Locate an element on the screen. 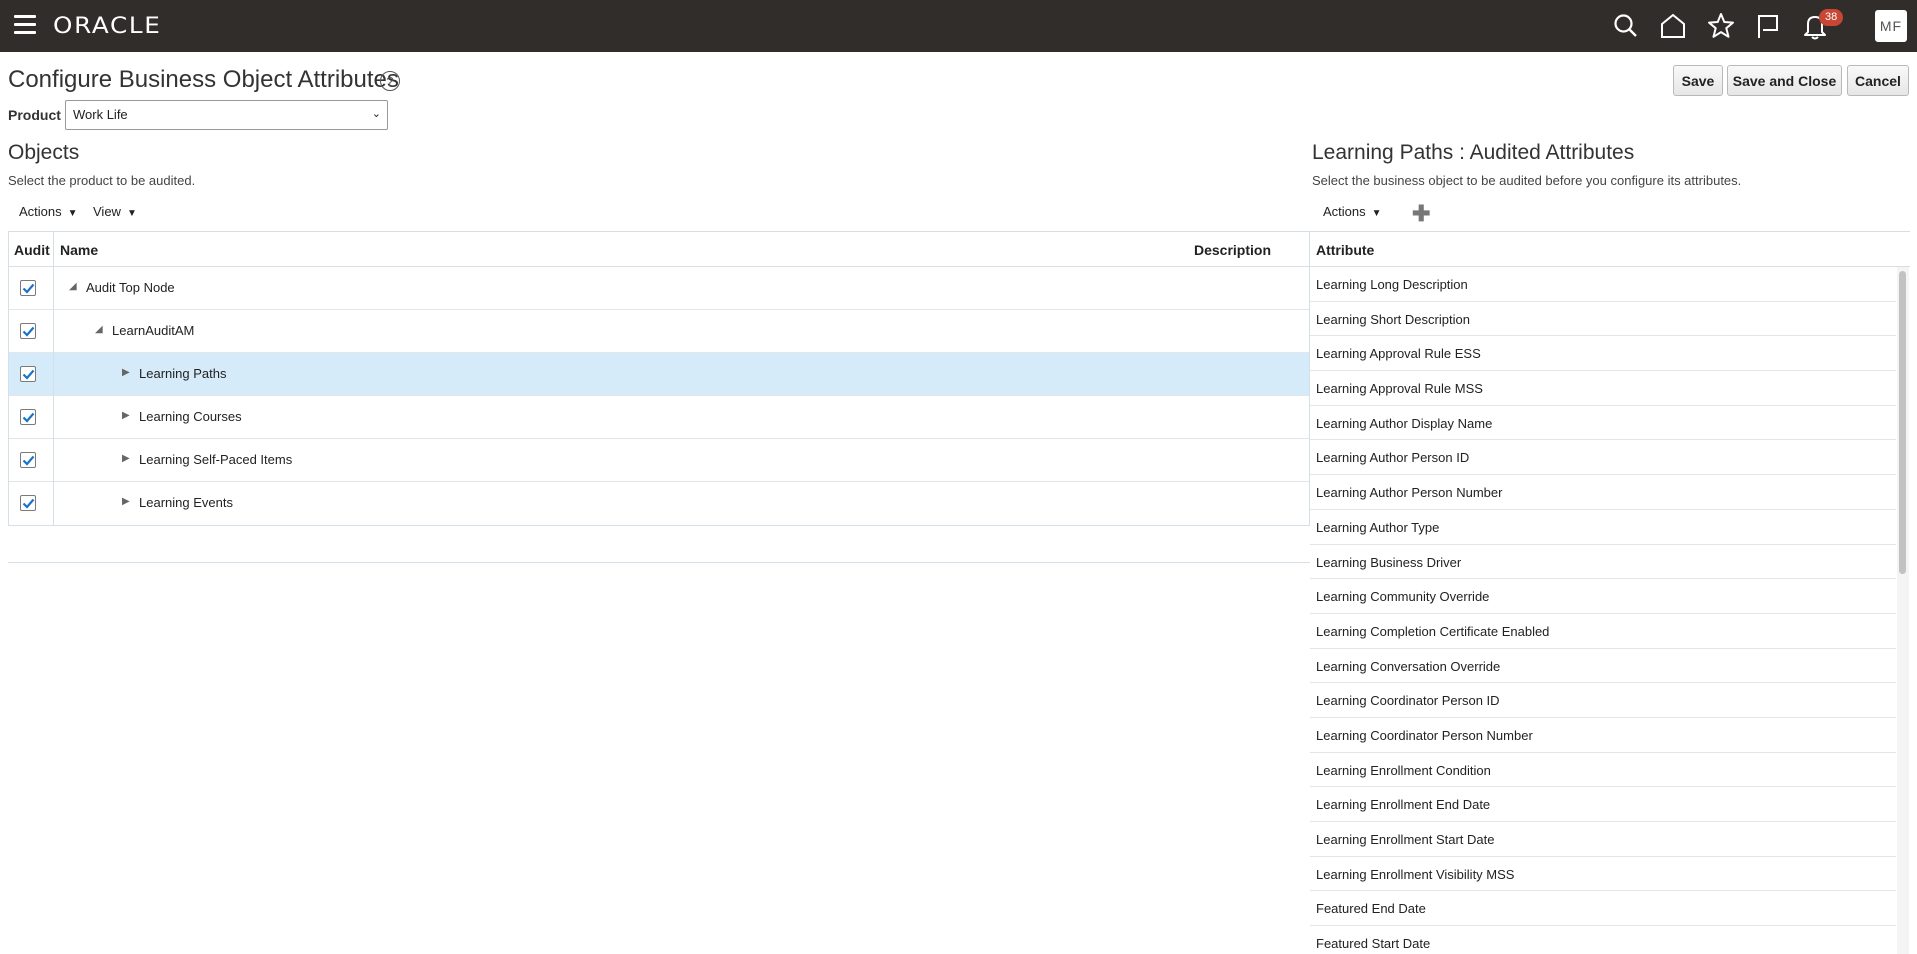 The height and width of the screenshot is (954, 1917). product-select-value: Work Life is located at coordinates (100, 114).